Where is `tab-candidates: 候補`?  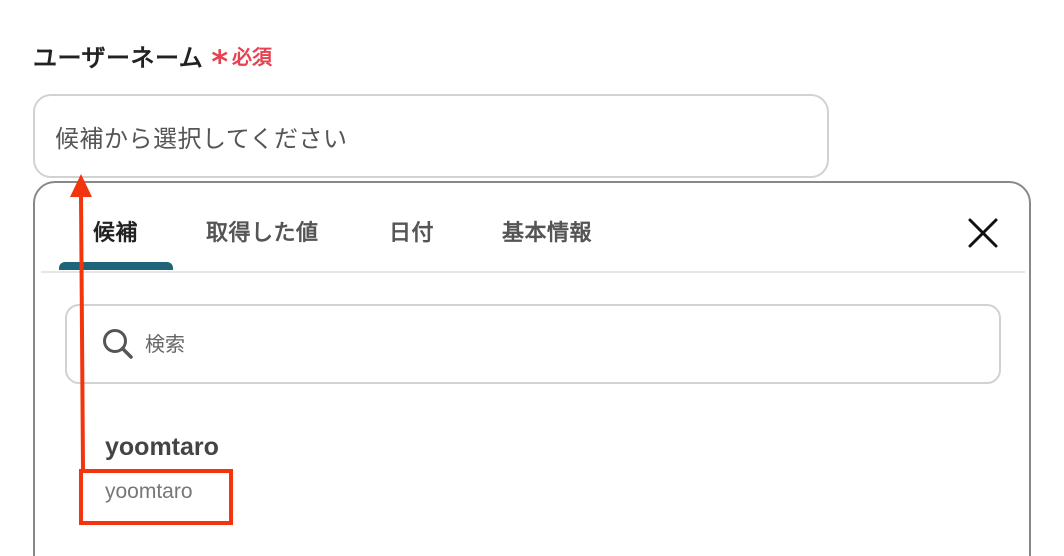 tab-candidates: 候補 is located at coordinates (115, 231).